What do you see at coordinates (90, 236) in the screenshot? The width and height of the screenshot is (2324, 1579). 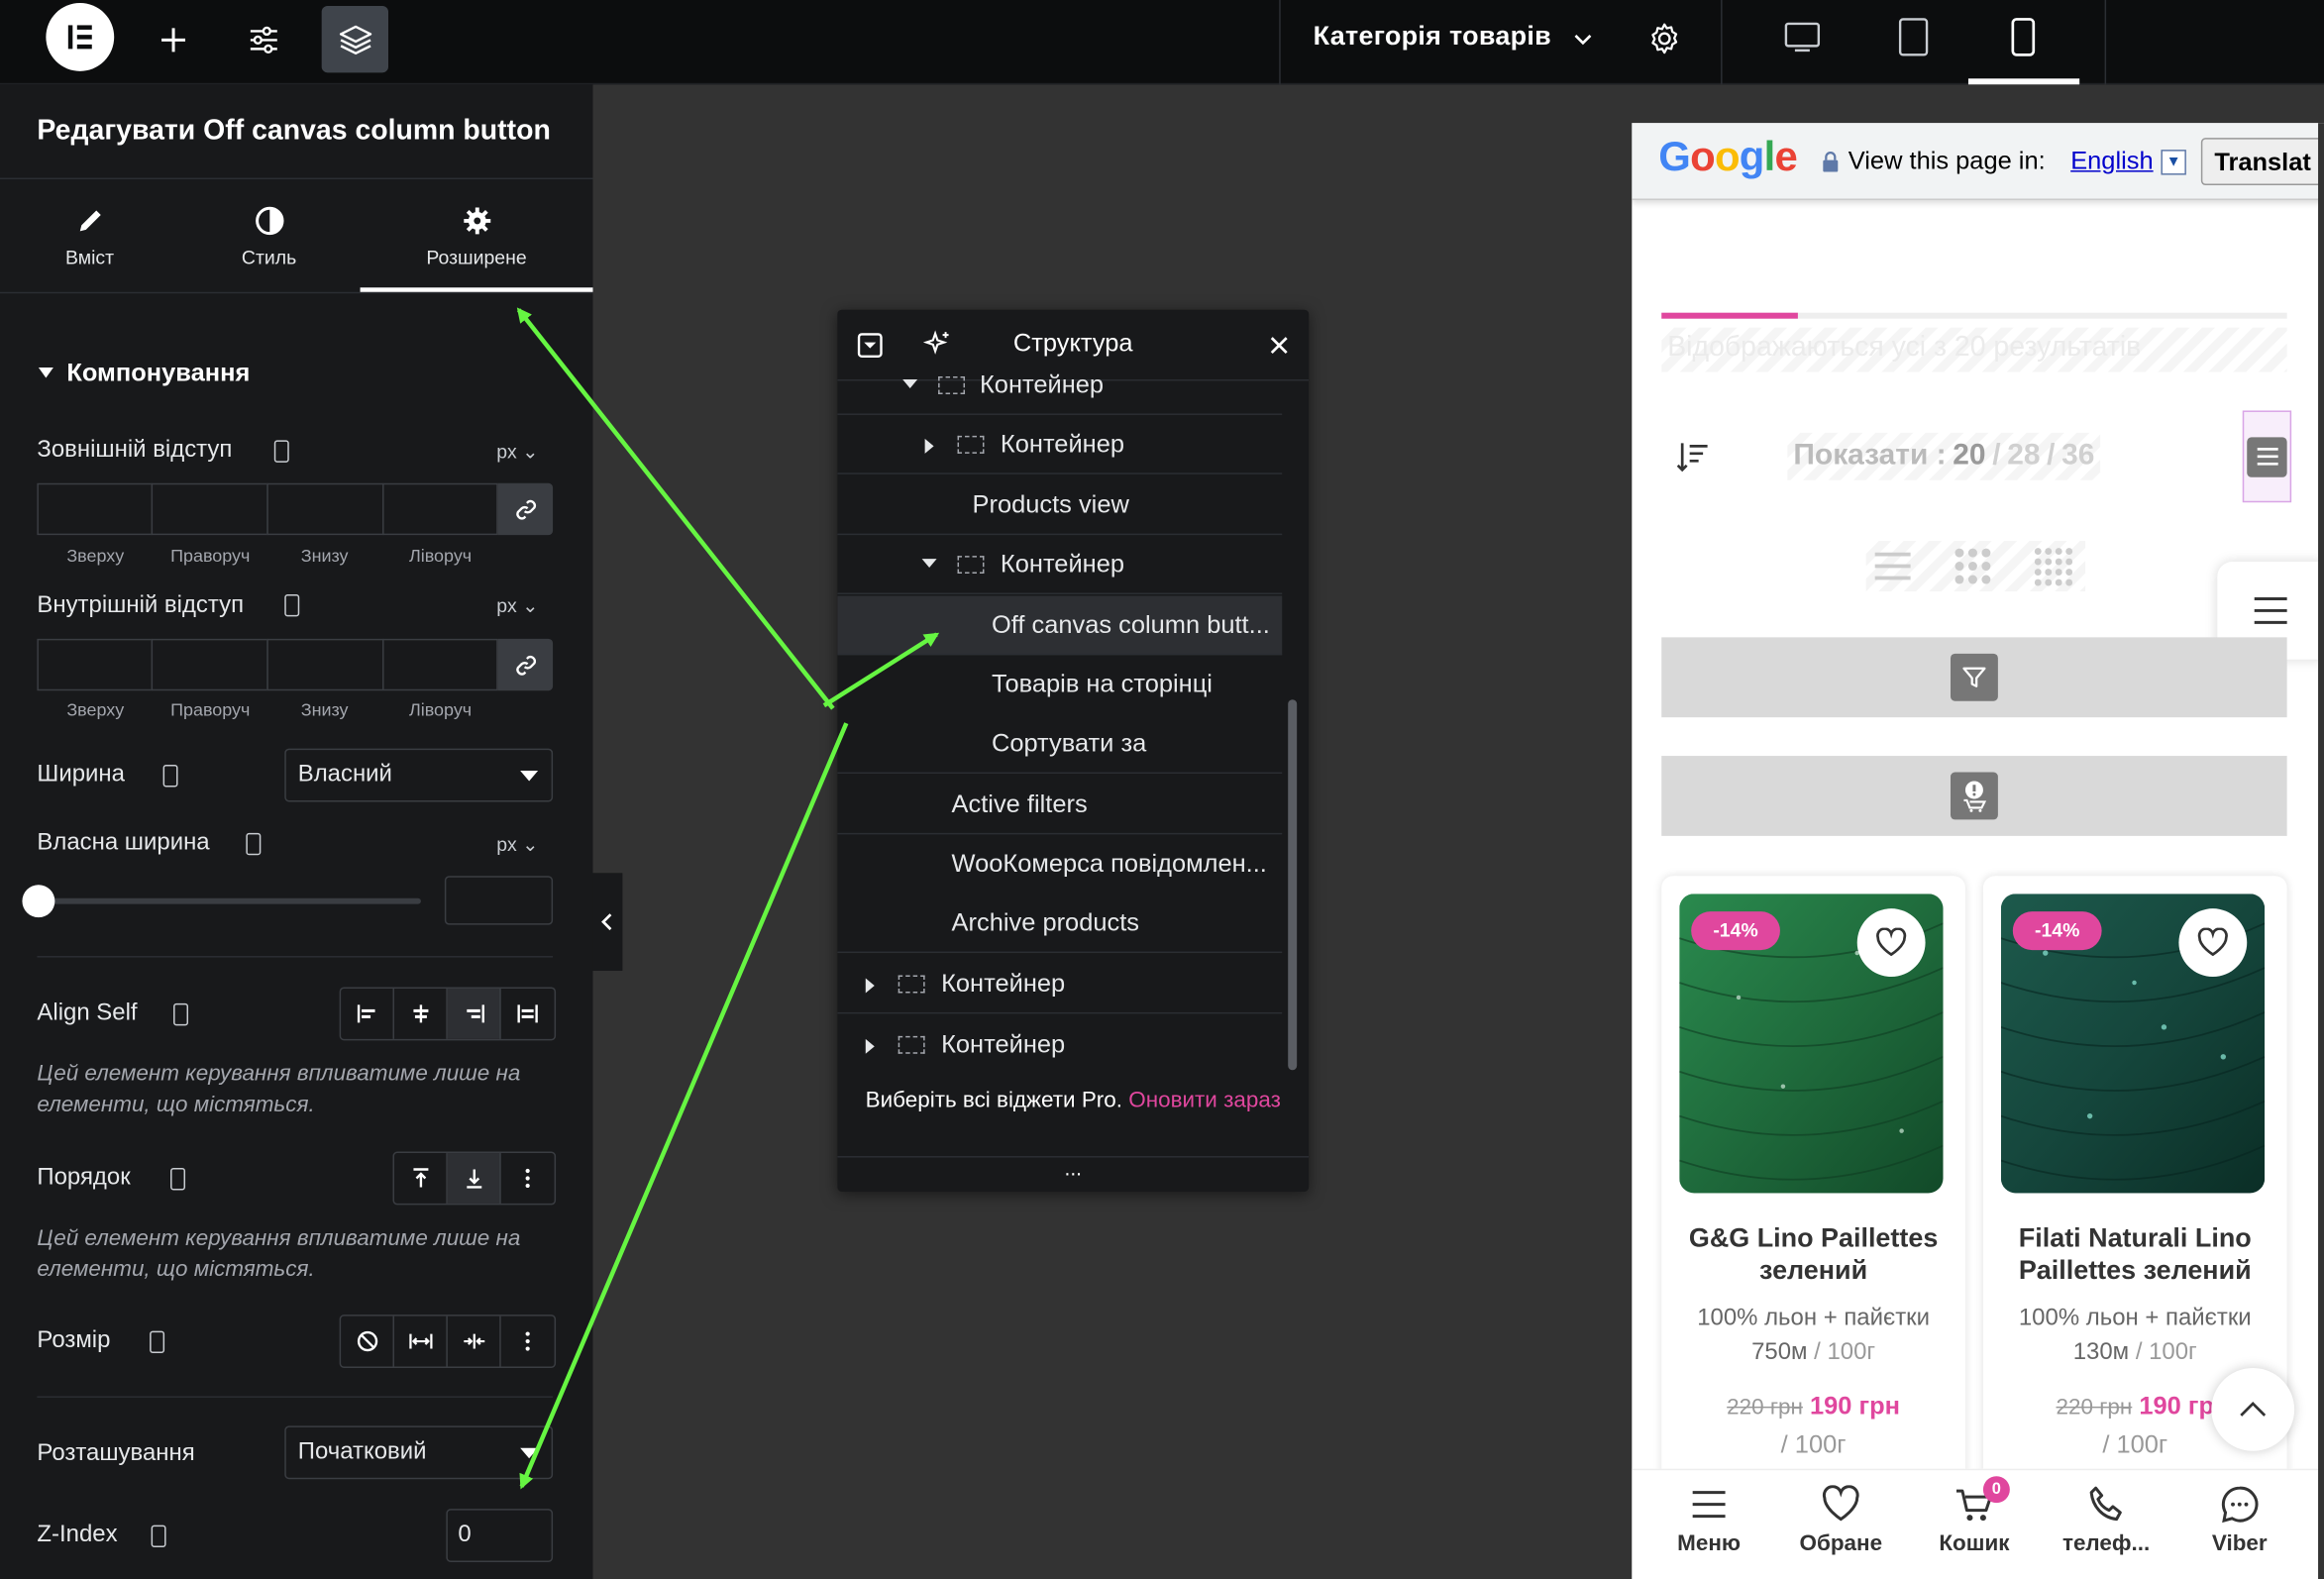 I see `tab-content: Вміст` at bounding box center [90, 236].